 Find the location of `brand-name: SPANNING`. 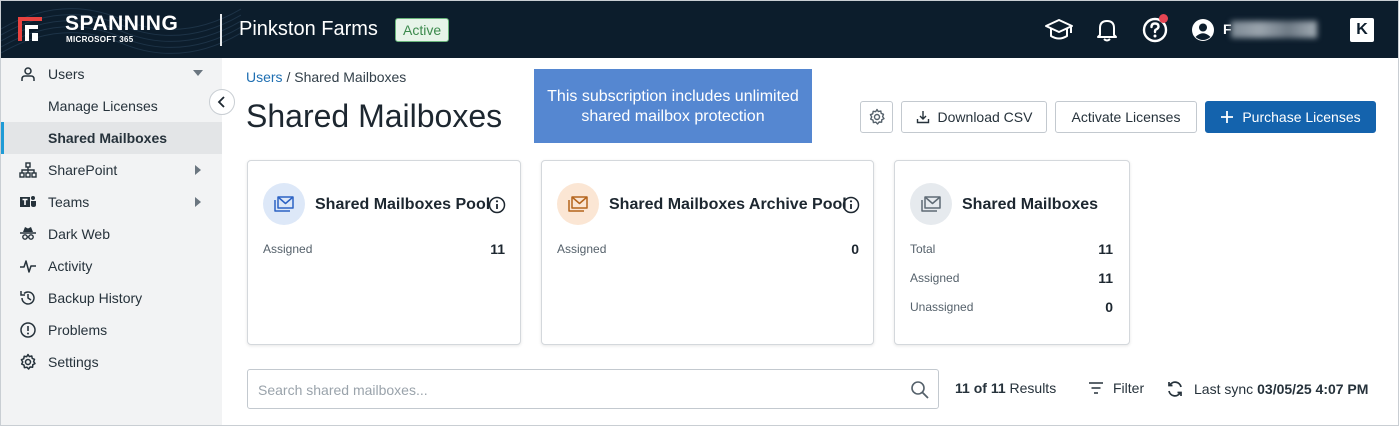

brand-name: SPANNING is located at coordinates (122, 23).